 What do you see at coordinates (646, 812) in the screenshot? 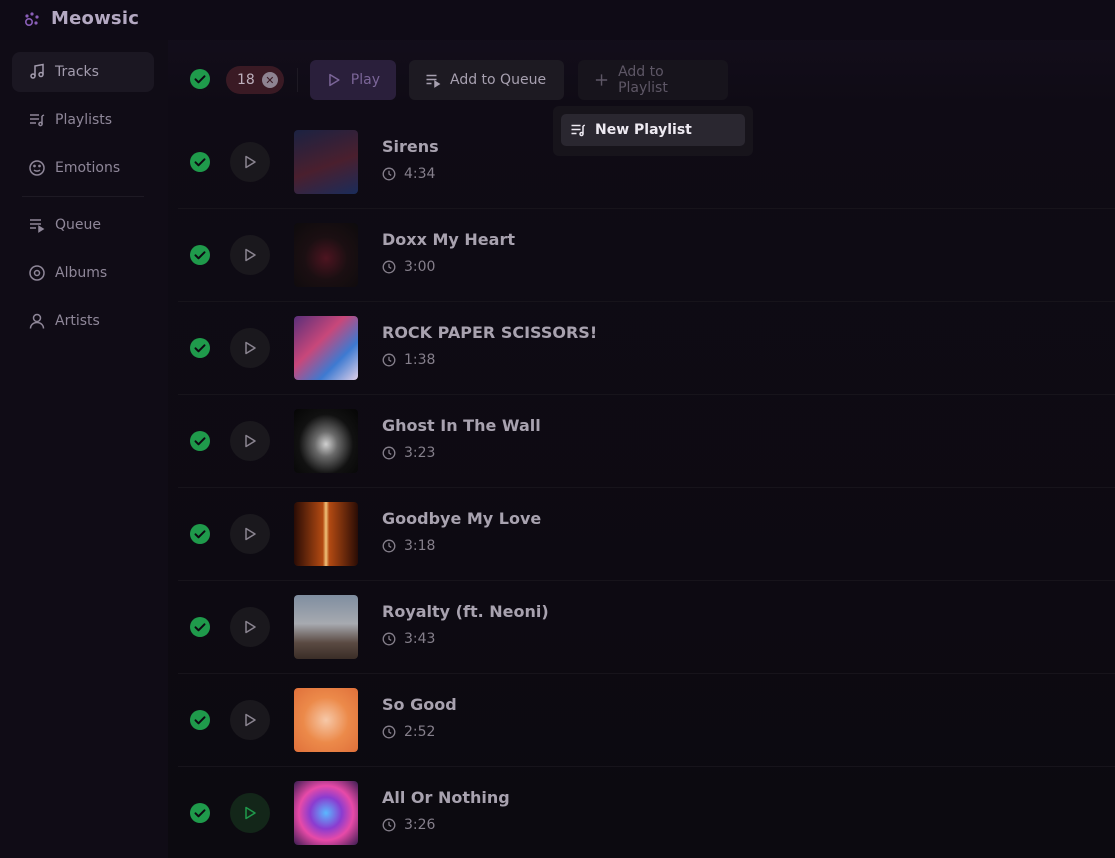
I see `track-row: All Or Nothing 3:26` at bounding box center [646, 812].